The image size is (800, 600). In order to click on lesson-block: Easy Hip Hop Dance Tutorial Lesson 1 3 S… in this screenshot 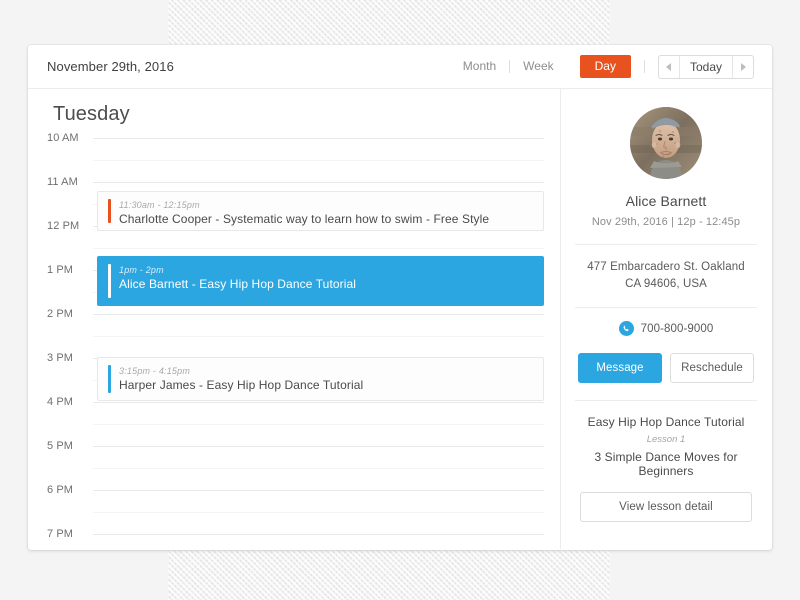, I will do `click(666, 461)`.